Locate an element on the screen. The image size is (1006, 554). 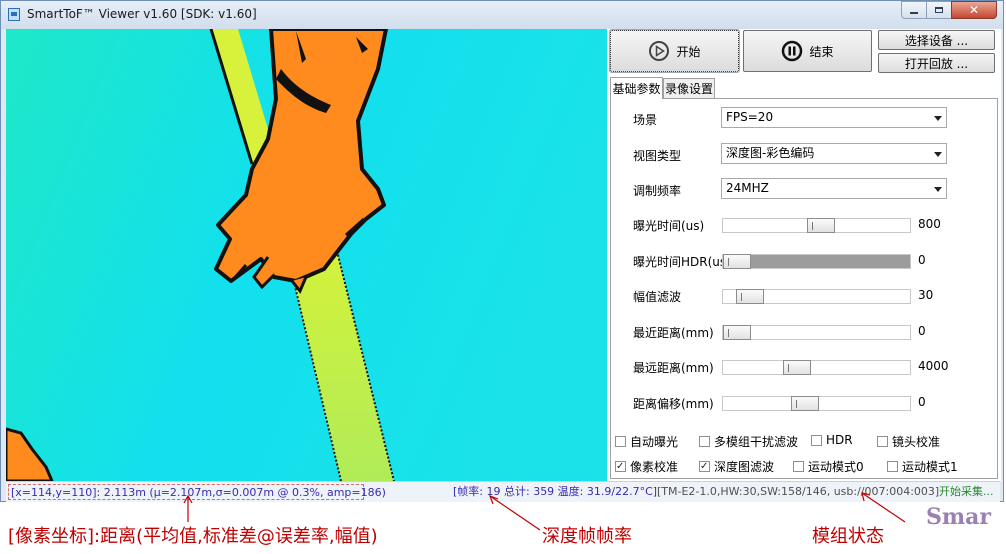
distance-offset-value: 0 is located at coordinates (922, 402).